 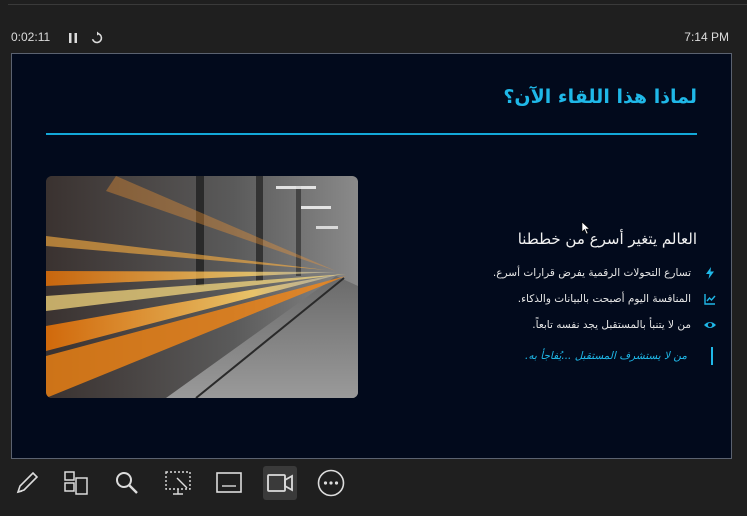 I want to click on video-camera-icon, so click(x=280, y=483).